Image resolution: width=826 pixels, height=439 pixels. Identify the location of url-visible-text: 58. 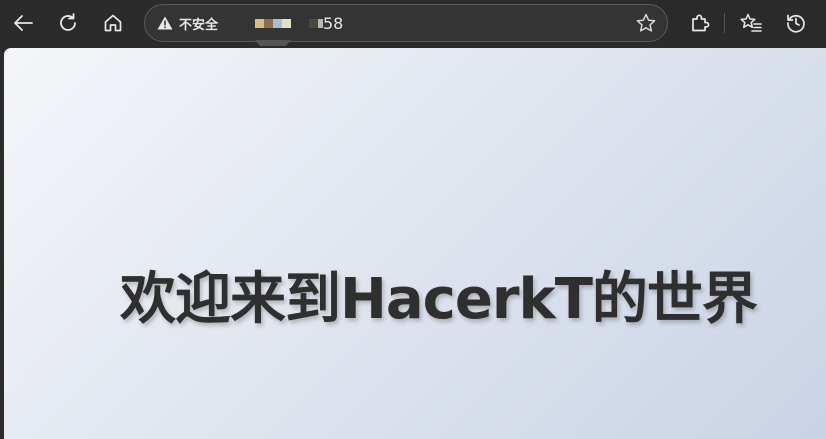
(333, 23).